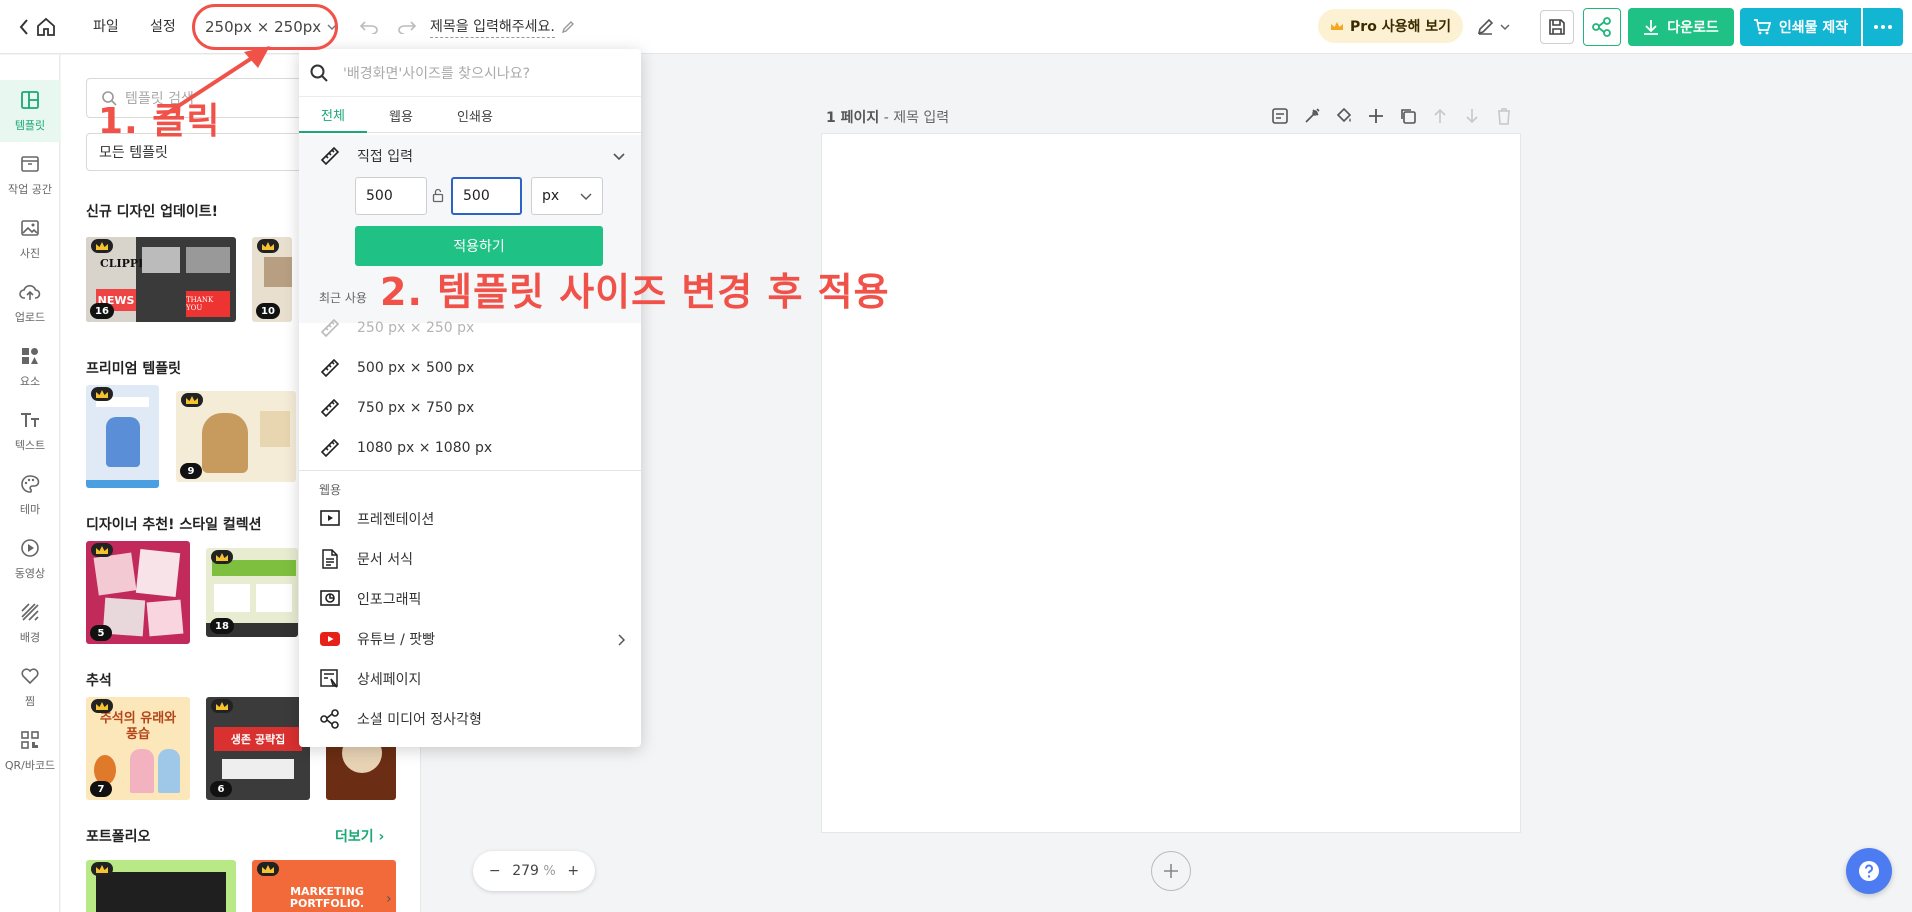 The width and height of the screenshot is (1912, 912). Describe the element at coordinates (30, 228) in the screenshot. I see `image-icon` at that location.